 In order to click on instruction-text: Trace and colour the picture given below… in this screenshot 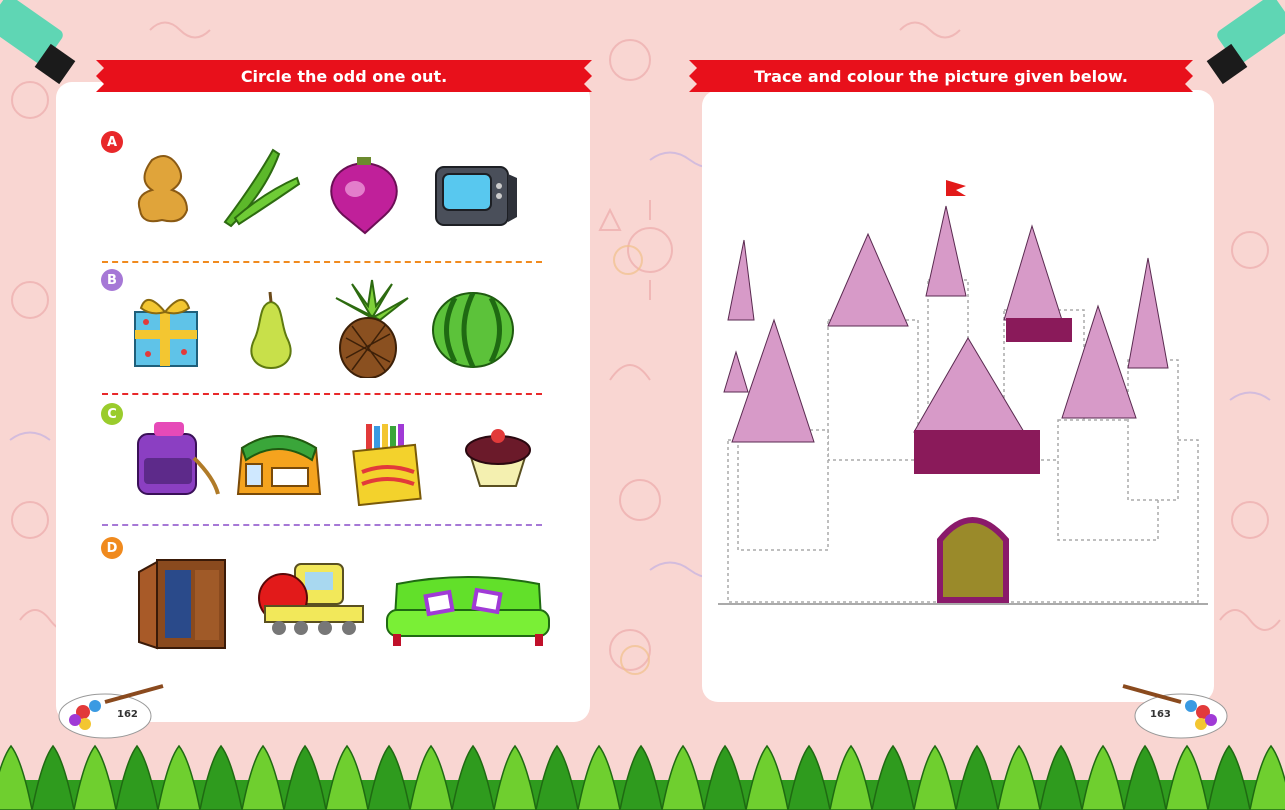, I will do `click(941, 76)`.